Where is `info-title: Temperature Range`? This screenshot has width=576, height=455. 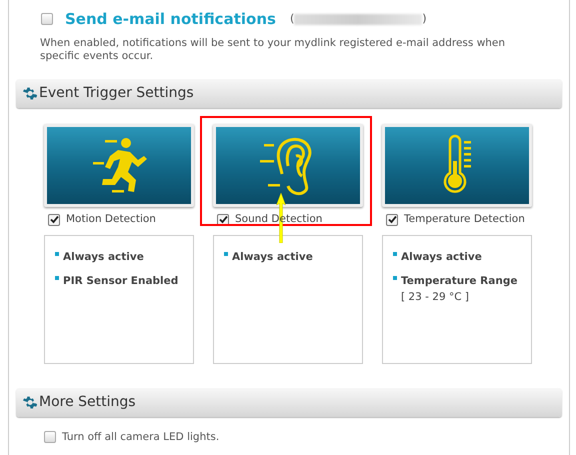
info-title: Temperature Range is located at coordinates (459, 282).